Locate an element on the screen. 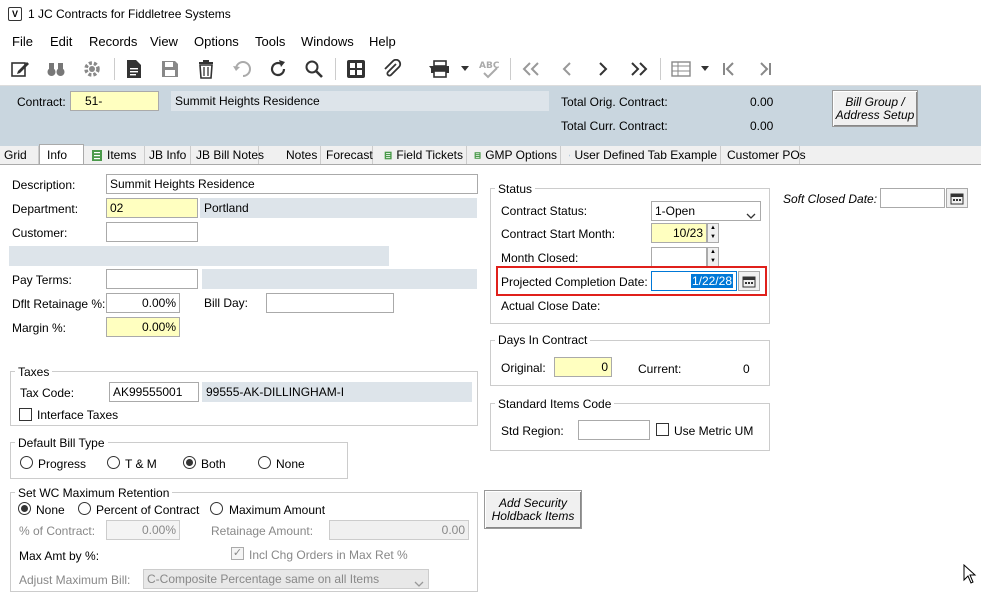  prev-record-icon is located at coordinates (567, 69).